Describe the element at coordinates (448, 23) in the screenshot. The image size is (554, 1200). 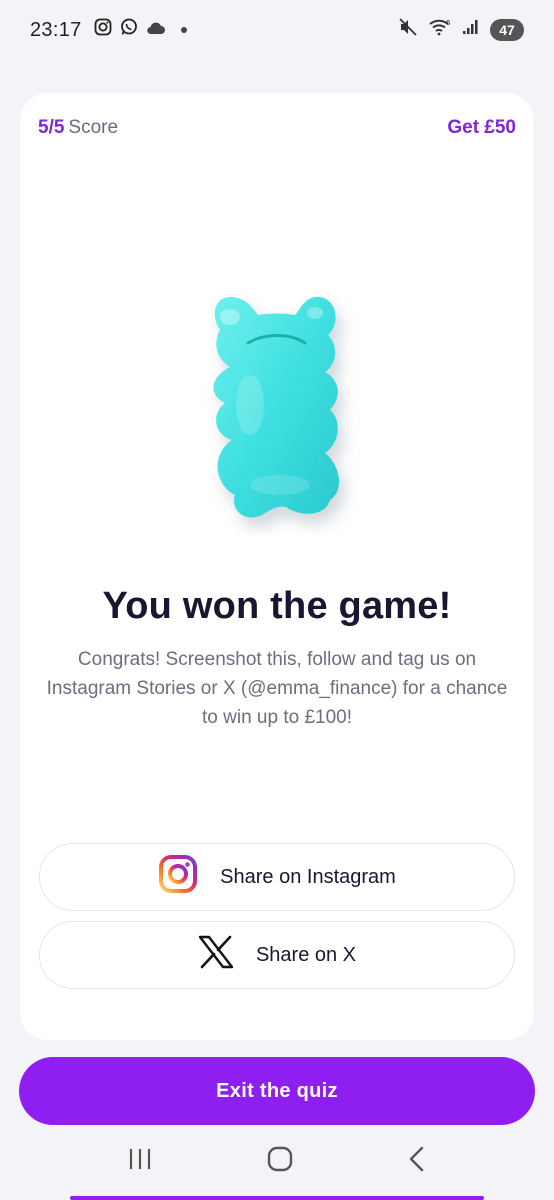
I see `svg-text: 6` at that location.